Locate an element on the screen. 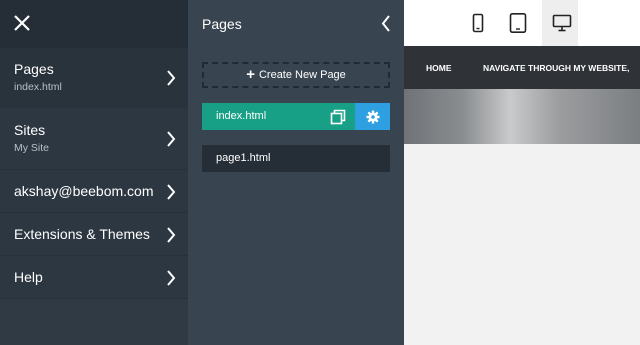  site-nav-navigate-link: NAVIGATE THROUGH MY WEBSITE, is located at coordinates (556, 68).